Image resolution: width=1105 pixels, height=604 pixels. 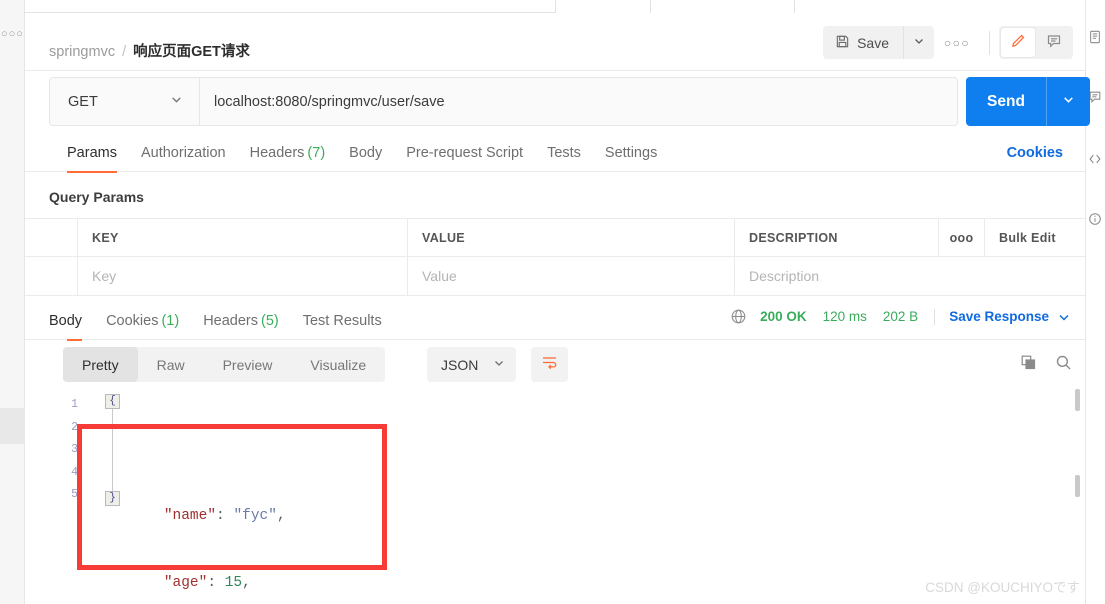 I want to click on response-tab-body: Body, so click(x=71, y=327).